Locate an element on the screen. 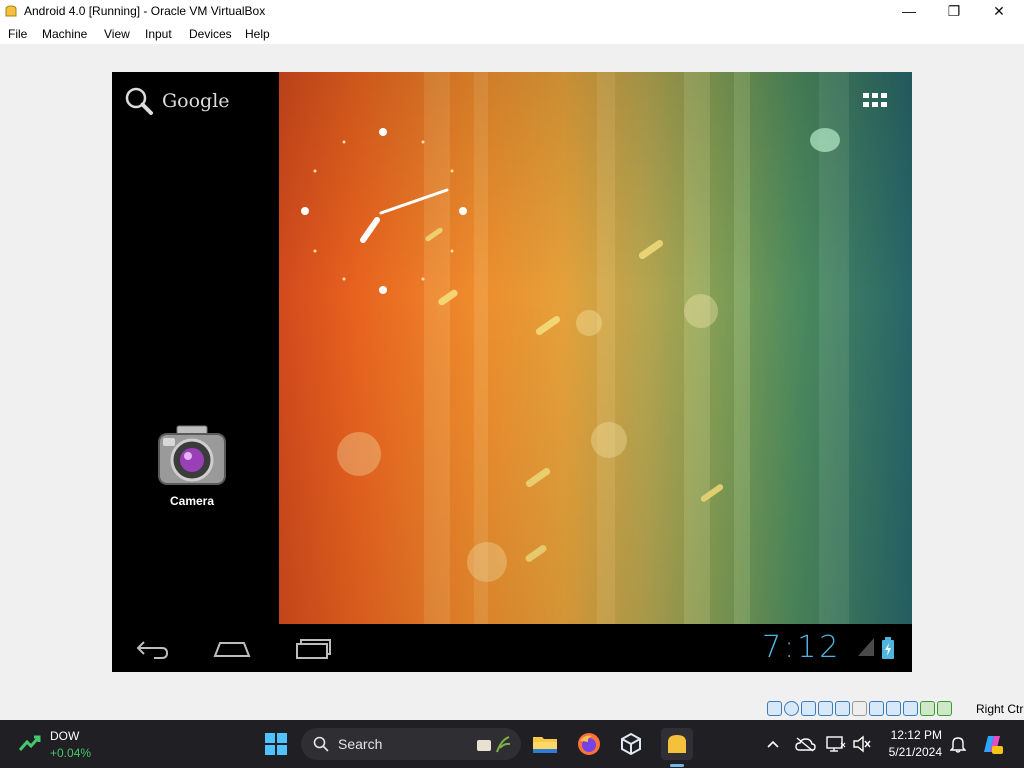  menu-help: Help is located at coordinates (257, 34).